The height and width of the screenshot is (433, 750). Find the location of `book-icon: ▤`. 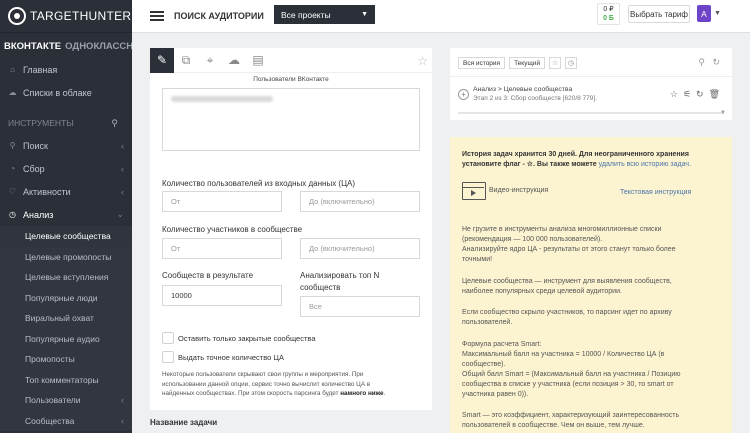

book-icon: ▤ is located at coordinates (258, 60).